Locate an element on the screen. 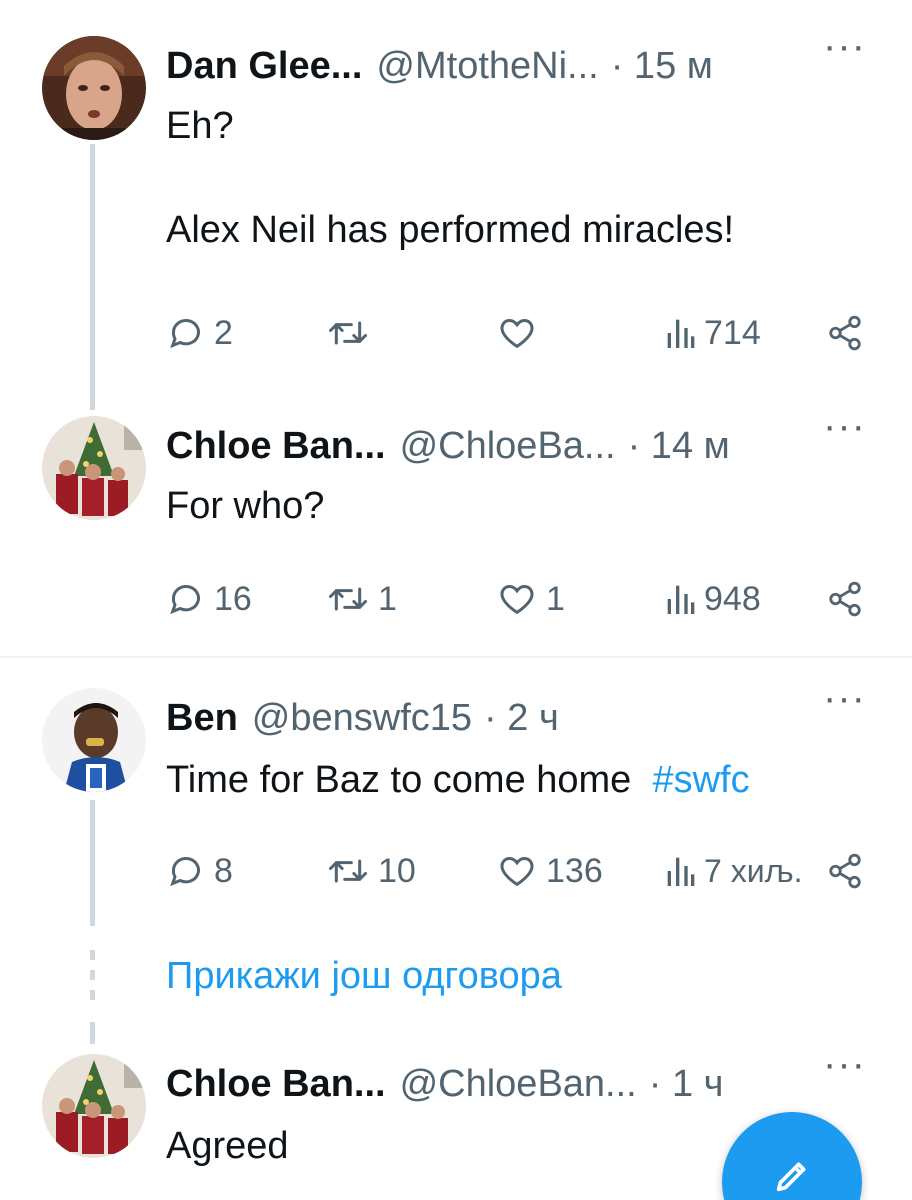  like-button: 136 is located at coordinates (549, 871).